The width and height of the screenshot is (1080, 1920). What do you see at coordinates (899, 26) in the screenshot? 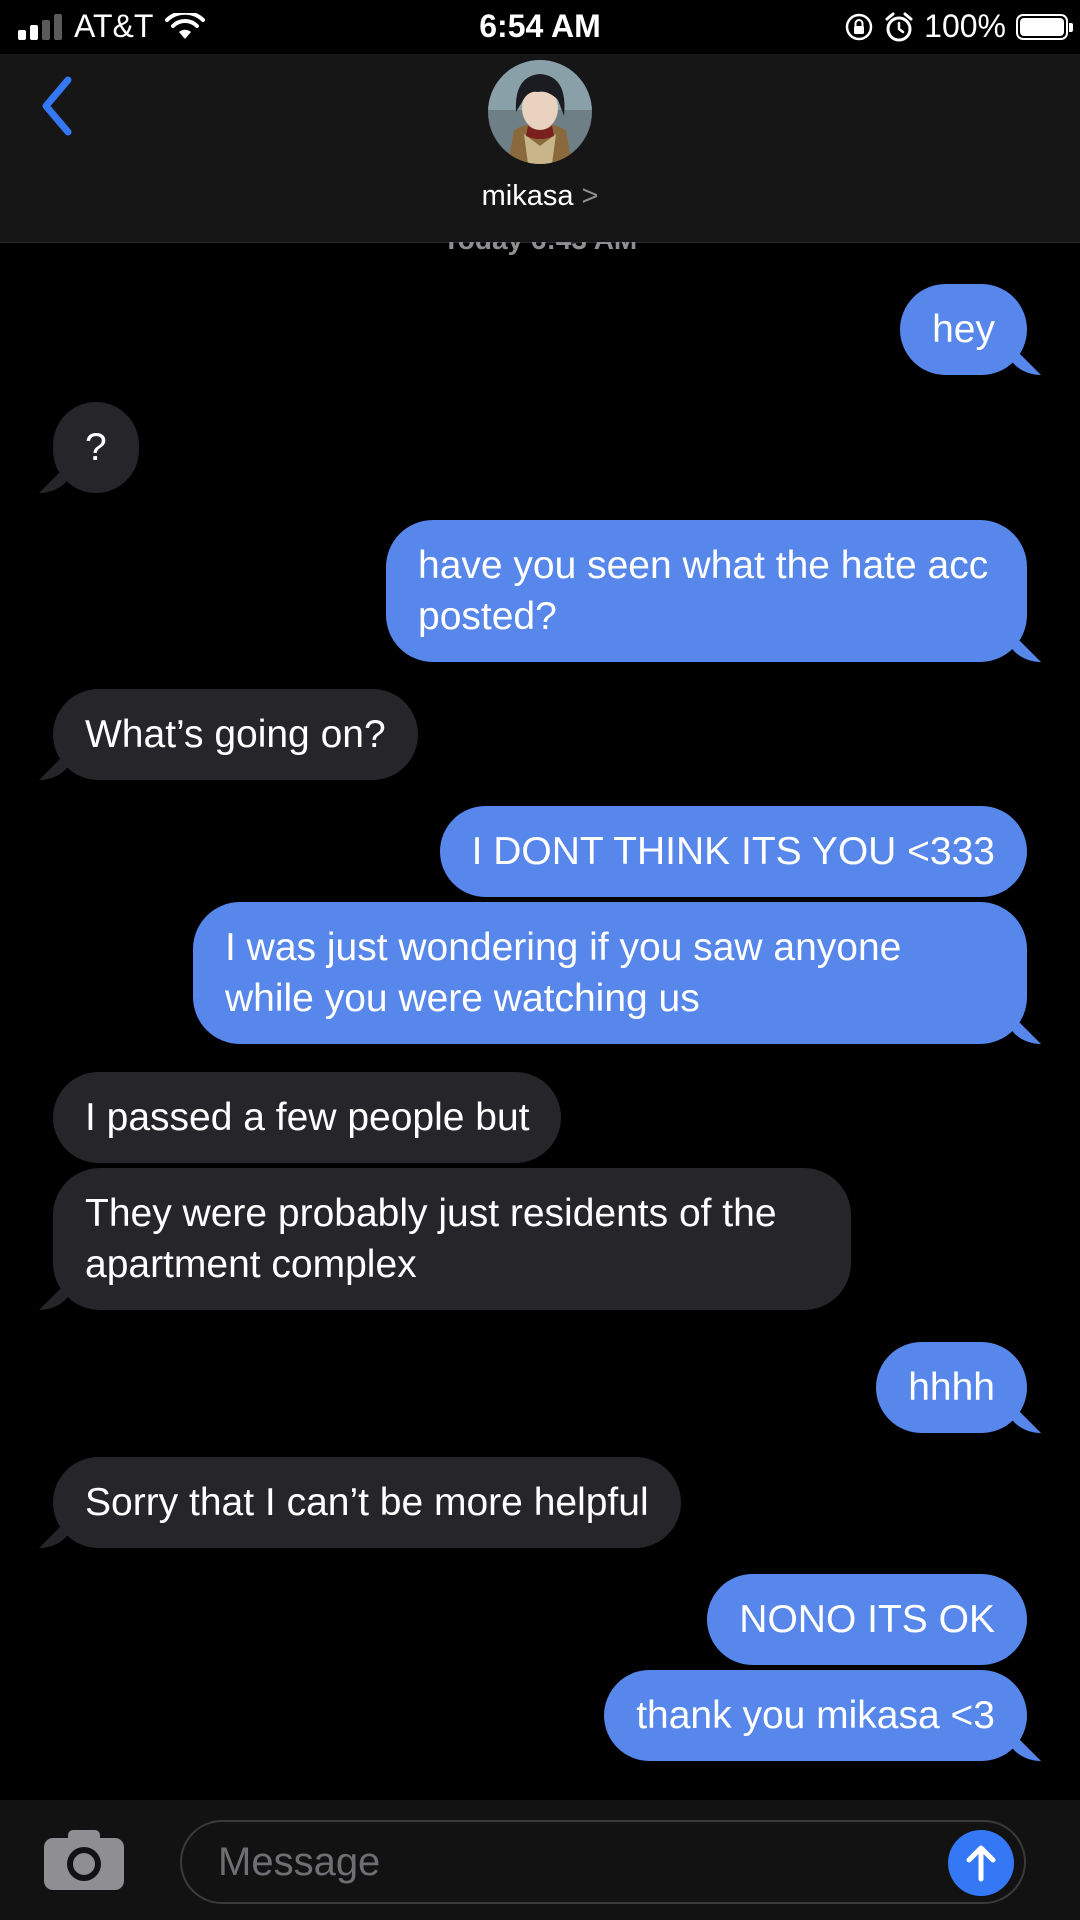
I see `alarm-icon` at bounding box center [899, 26].